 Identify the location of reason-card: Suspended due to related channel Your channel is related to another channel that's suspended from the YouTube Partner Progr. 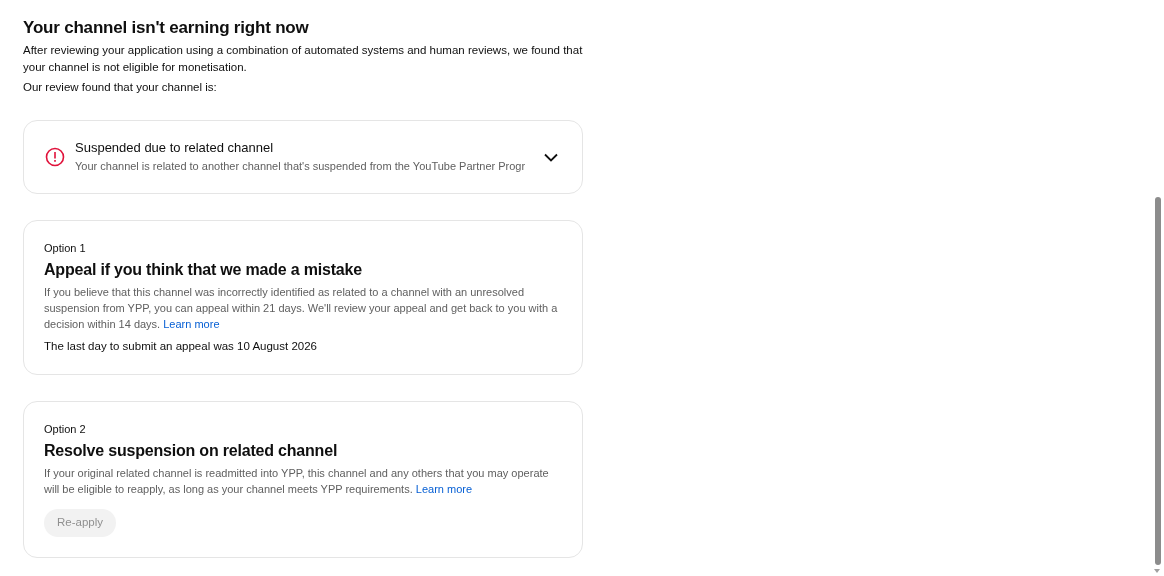
(303, 157).